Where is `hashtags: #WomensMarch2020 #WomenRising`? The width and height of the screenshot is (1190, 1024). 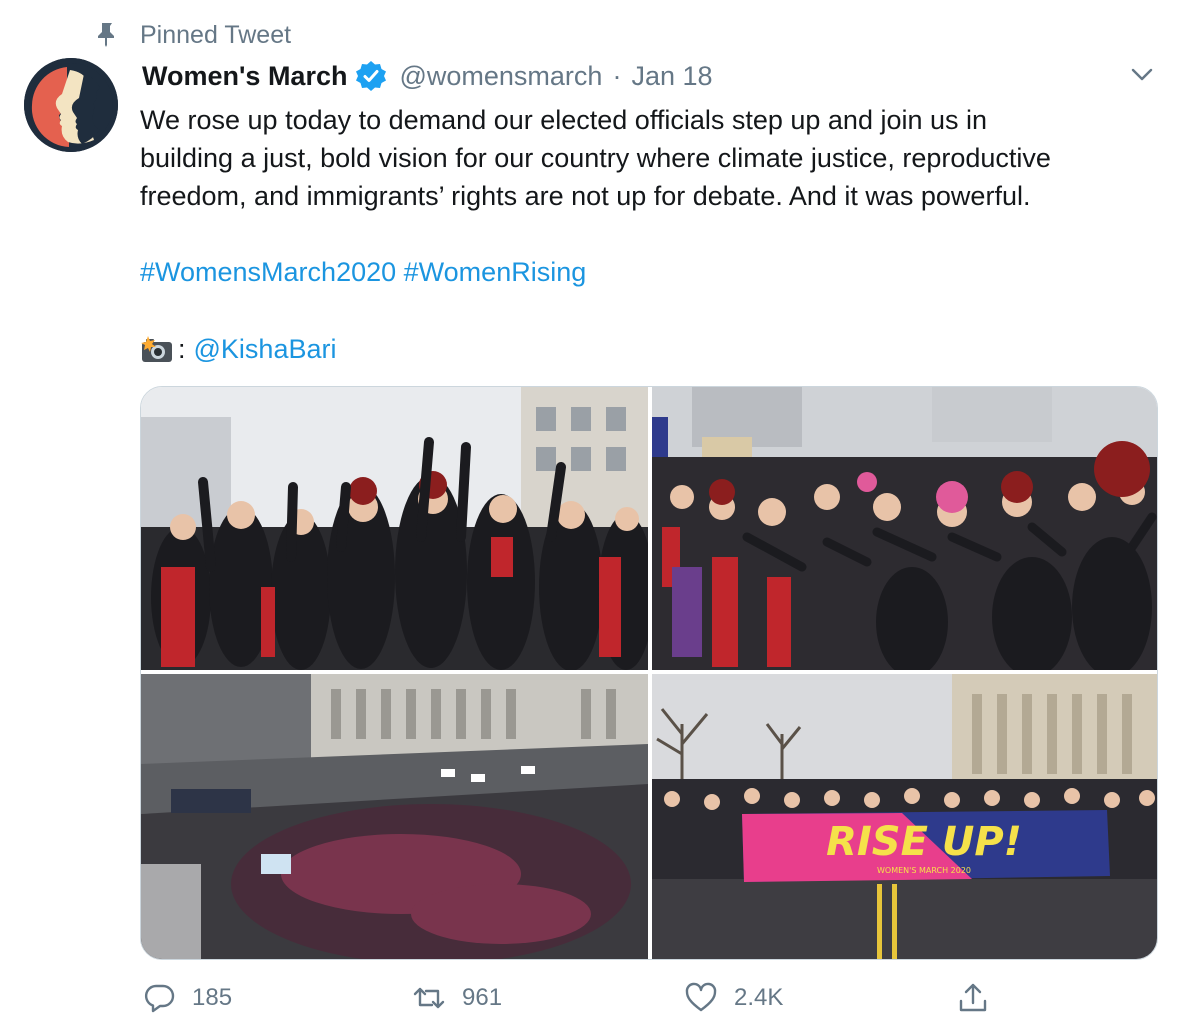
hashtags: #WomensMarch2020 #WomenRising is located at coordinates (363, 272).